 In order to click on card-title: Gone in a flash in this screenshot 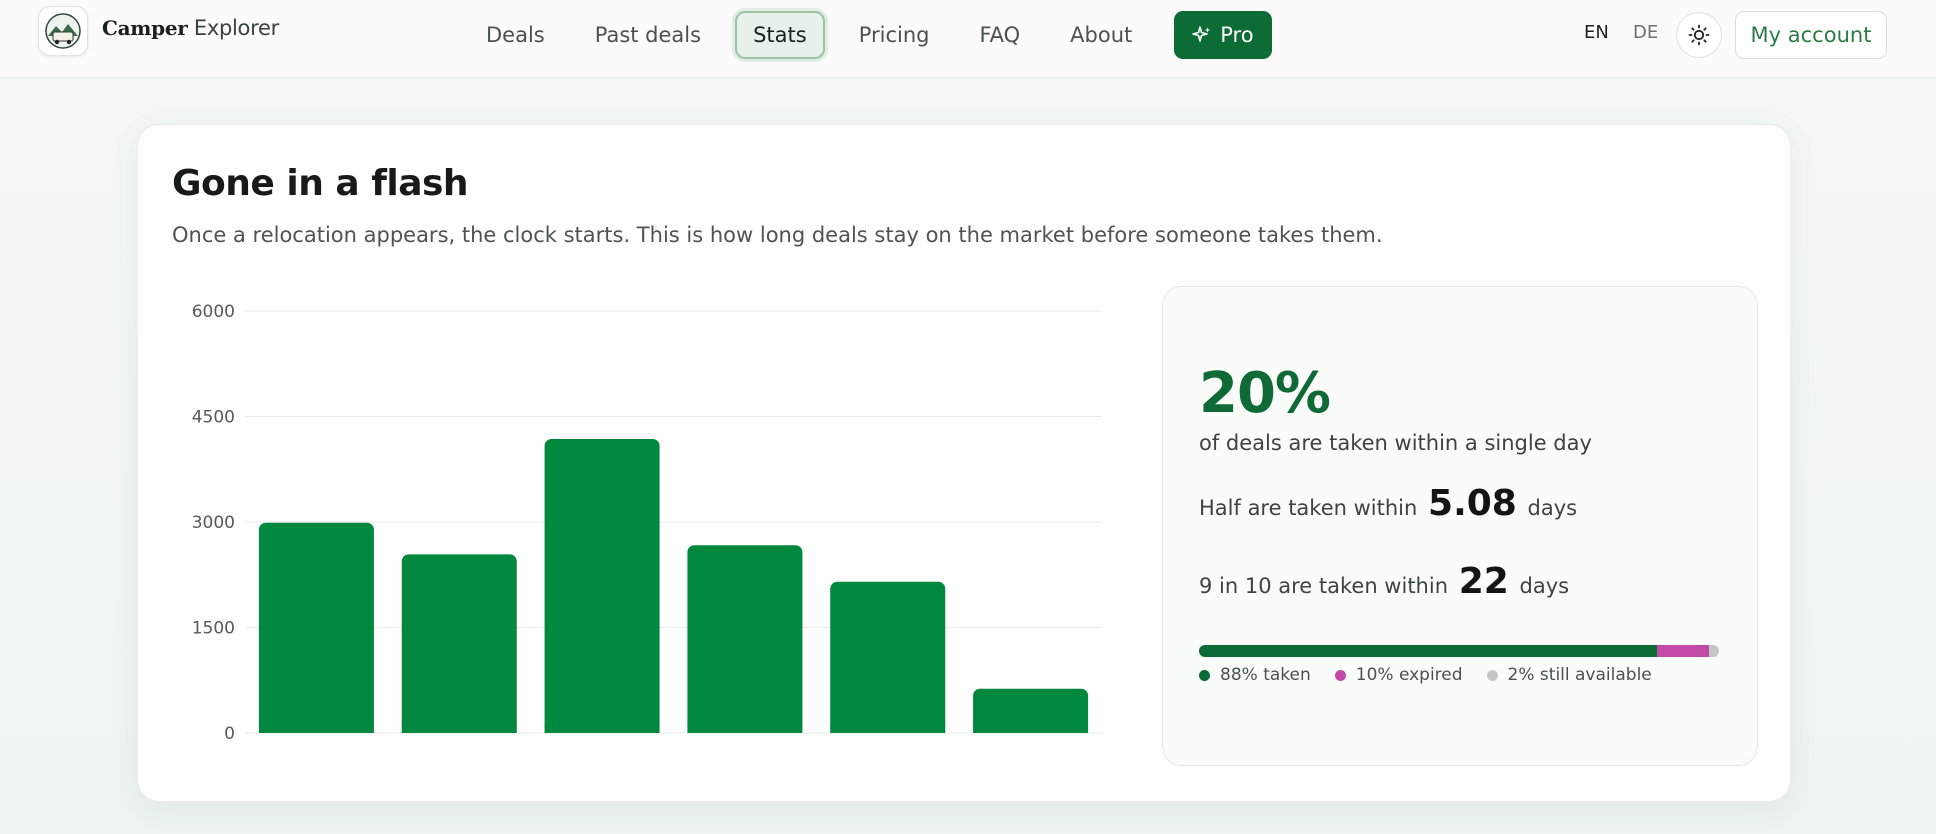, I will do `click(320, 183)`.